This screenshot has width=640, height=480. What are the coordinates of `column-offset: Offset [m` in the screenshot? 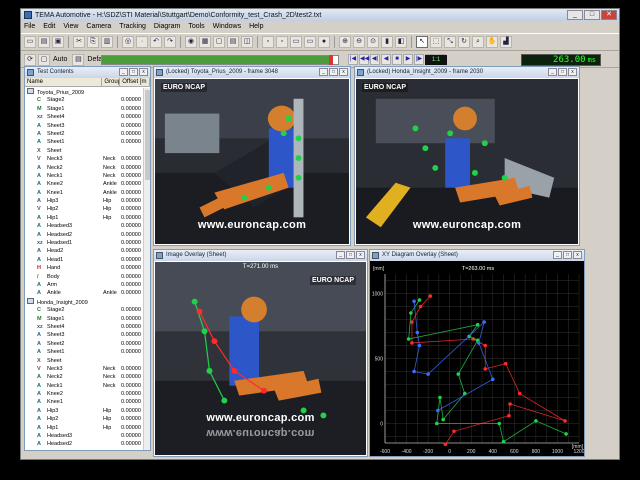 It's located at (135, 82).